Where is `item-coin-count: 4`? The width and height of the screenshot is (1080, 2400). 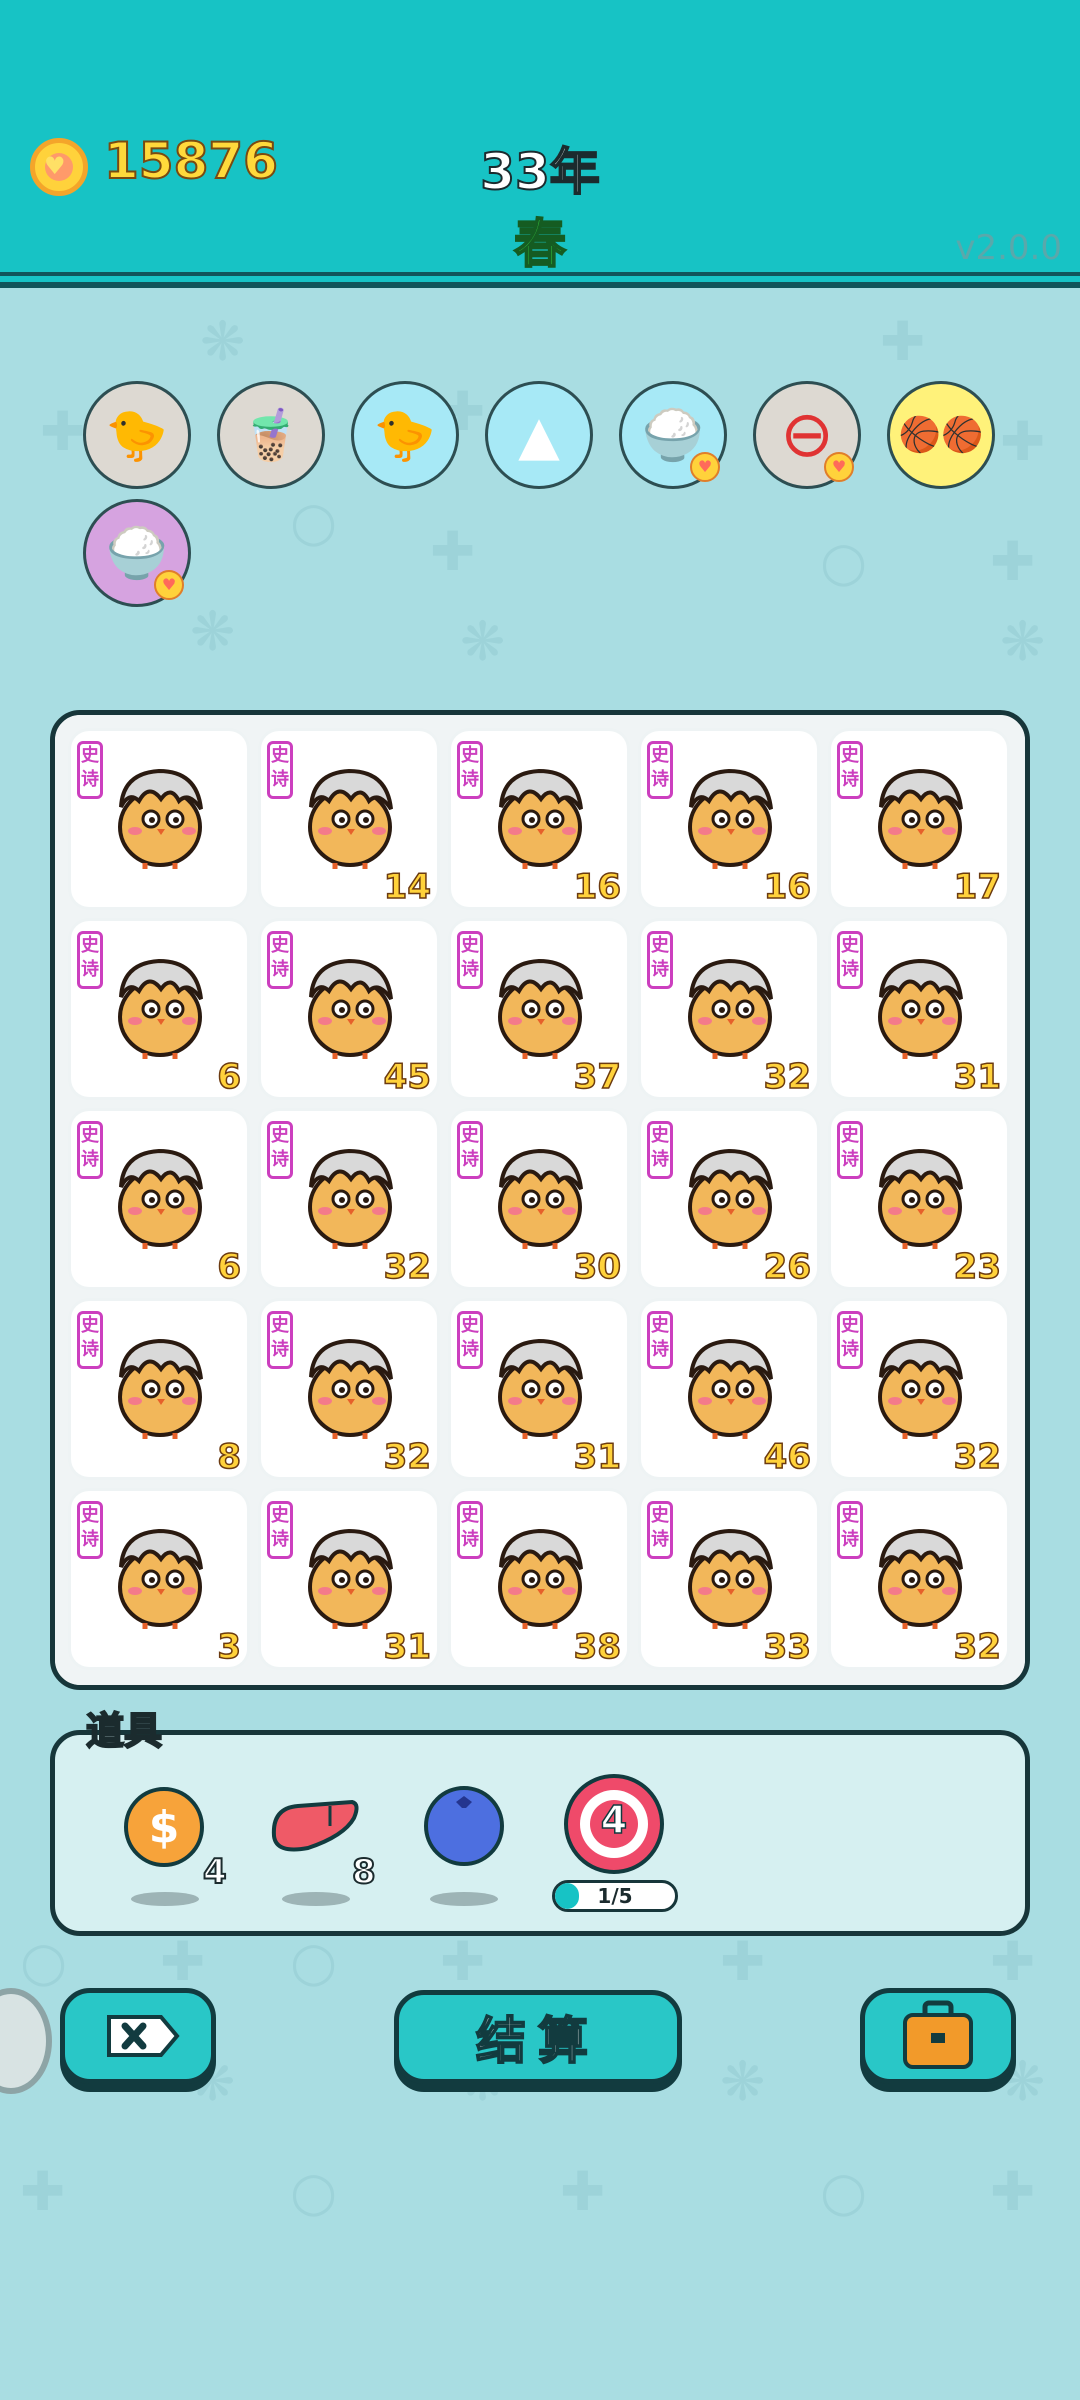
item-coin-count: 4 is located at coordinates (215, 1872).